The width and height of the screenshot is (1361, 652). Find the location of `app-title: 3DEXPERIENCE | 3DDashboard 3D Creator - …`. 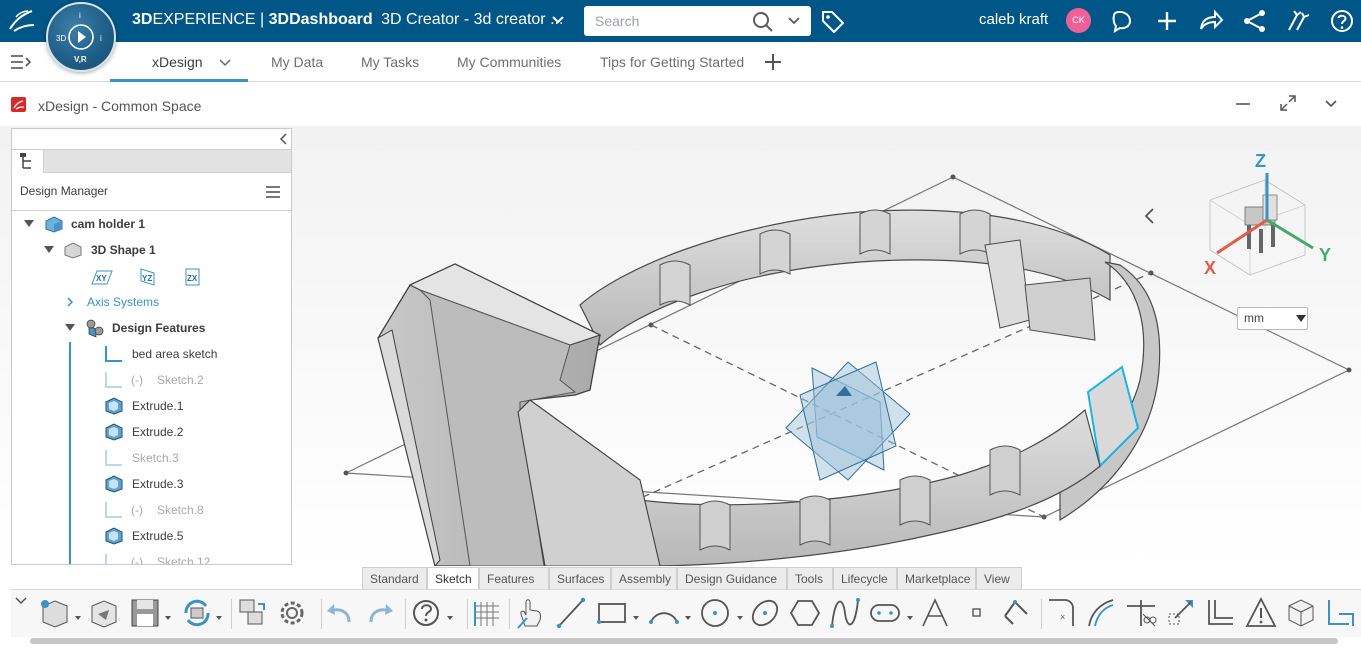

app-title: 3DEXPERIENCE | 3DDashboard 3D Creator - … is located at coordinates (347, 20).